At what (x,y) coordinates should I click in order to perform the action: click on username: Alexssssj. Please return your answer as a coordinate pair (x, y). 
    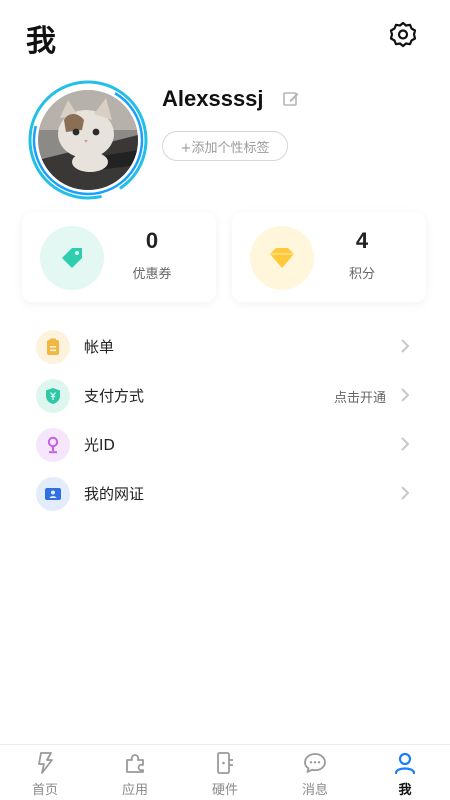
    Looking at the image, I should click on (213, 98).